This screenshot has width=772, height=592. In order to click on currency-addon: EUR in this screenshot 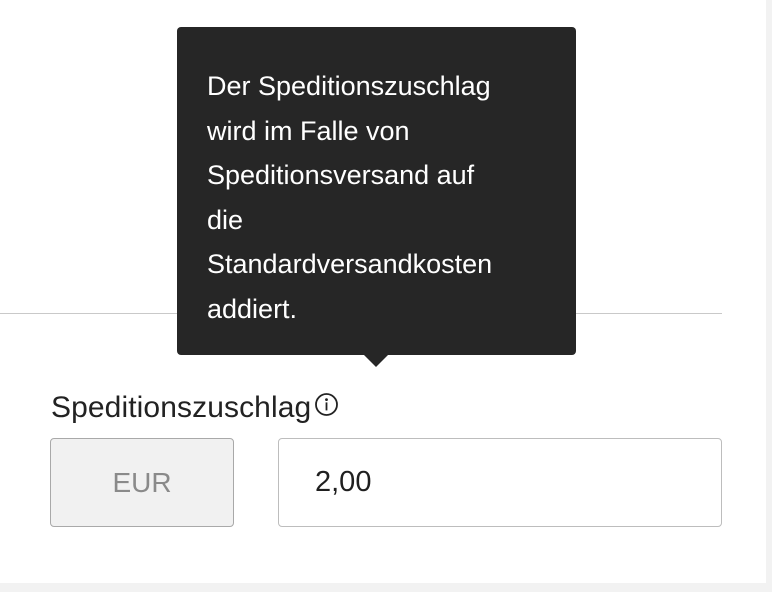, I will do `click(142, 482)`.